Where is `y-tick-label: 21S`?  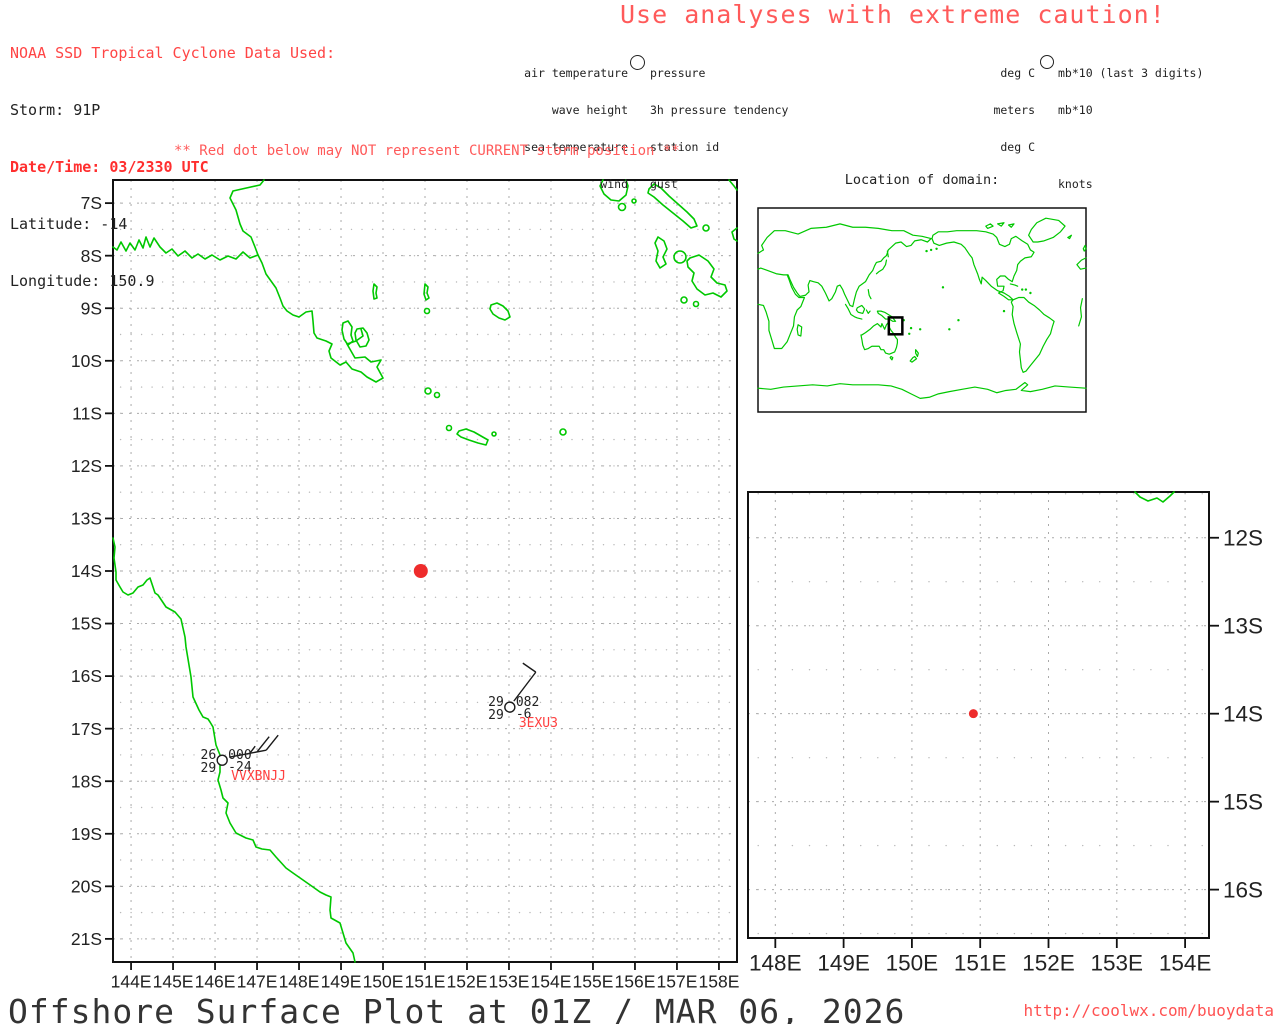 y-tick-label: 21S is located at coordinates (86, 939).